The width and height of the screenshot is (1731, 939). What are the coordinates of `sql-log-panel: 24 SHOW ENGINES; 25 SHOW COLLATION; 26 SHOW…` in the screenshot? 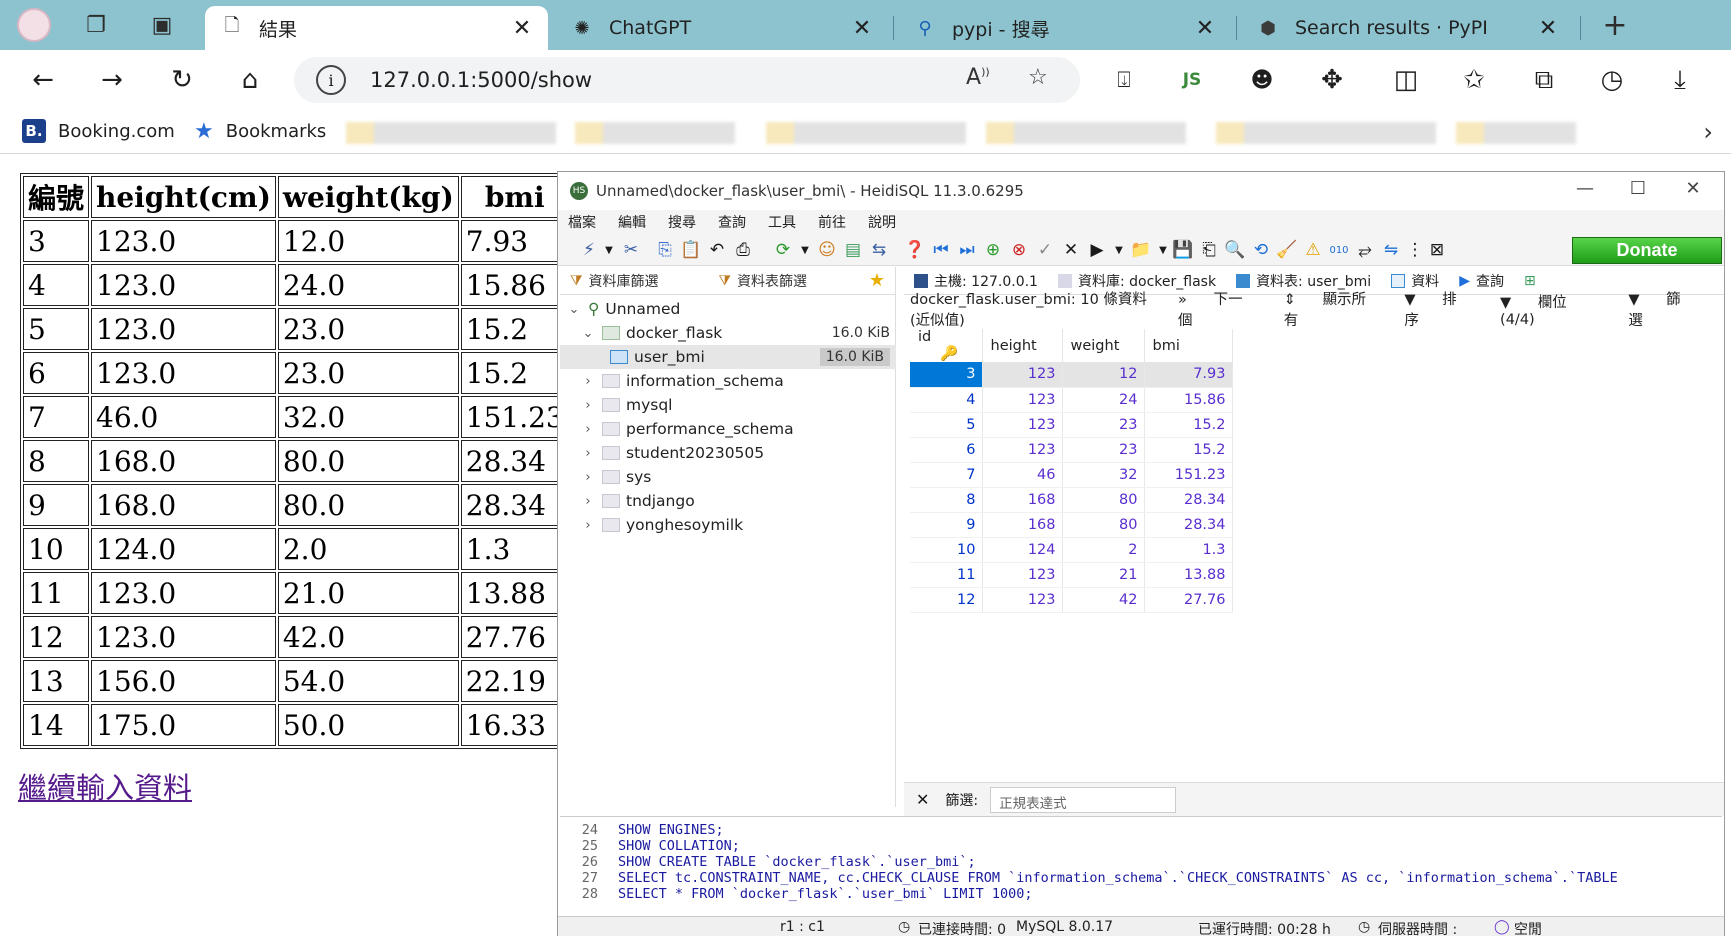 It's located at (1141, 862).